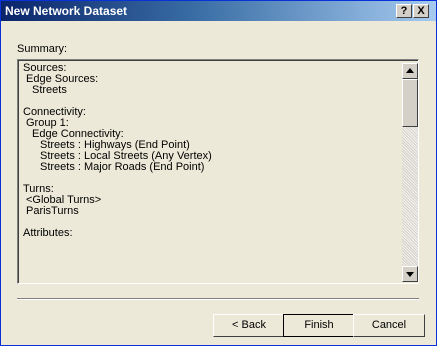 The width and height of the screenshot is (437, 346). What do you see at coordinates (49, 90) in the screenshot?
I see `summary-line: Streets` at bounding box center [49, 90].